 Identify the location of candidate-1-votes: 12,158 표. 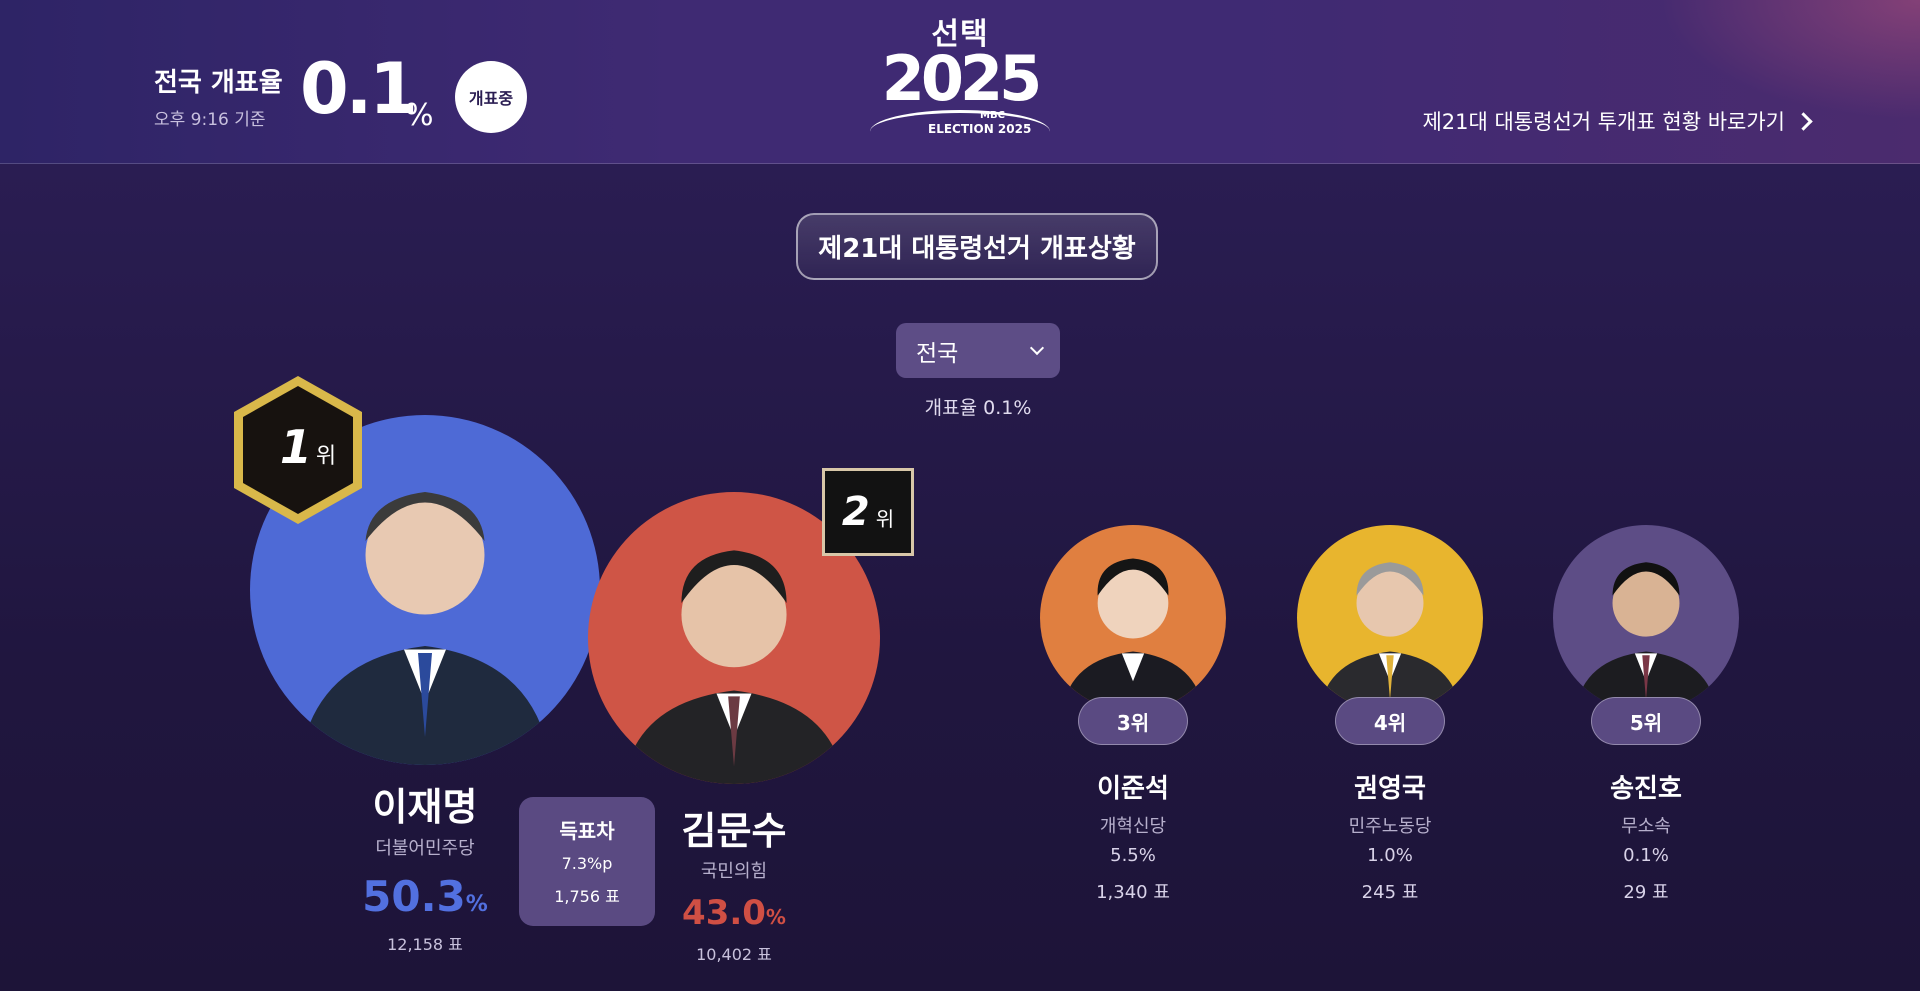
(425, 944).